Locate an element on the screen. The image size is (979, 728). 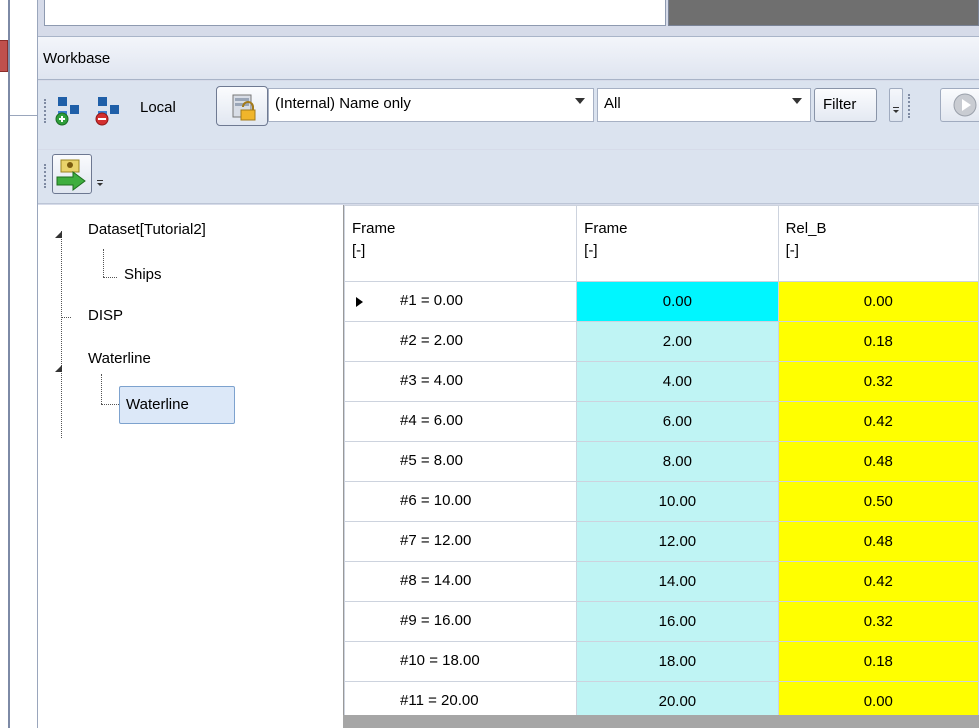
row-label: #10 = 18.00 is located at coordinates (440, 660).